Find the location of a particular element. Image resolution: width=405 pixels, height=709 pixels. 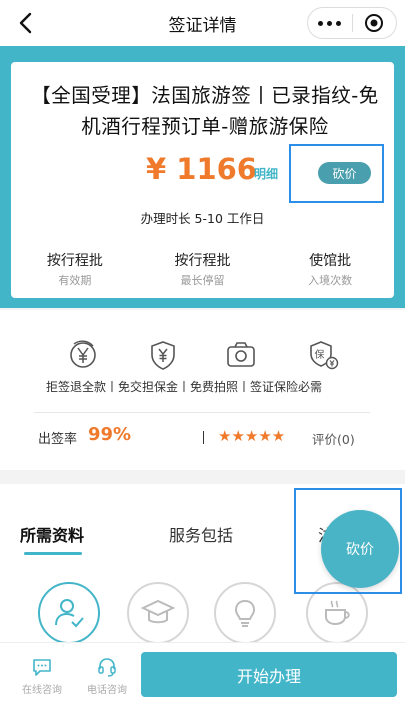

online-consult-label: 在线咨询 is located at coordinates (42, 690).